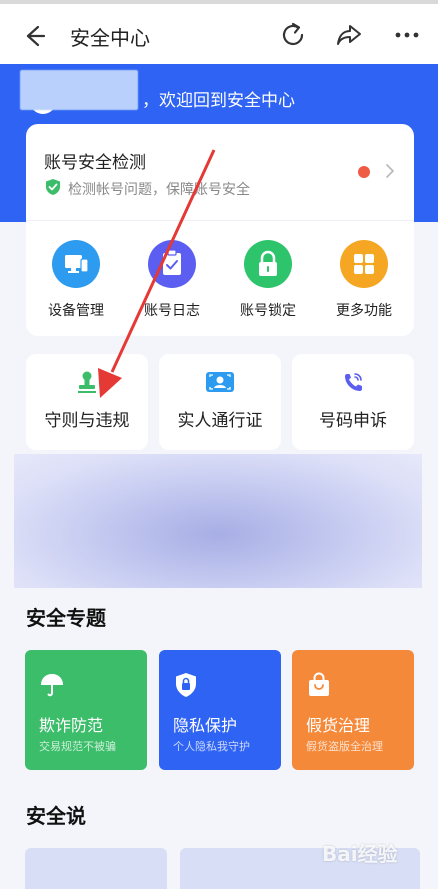 This screenshot has height=889, width=438. What do you see at coordinates (360, 854) in the screenshot?
I see `watermark: Bai经验` at bounding box center [360, 854].